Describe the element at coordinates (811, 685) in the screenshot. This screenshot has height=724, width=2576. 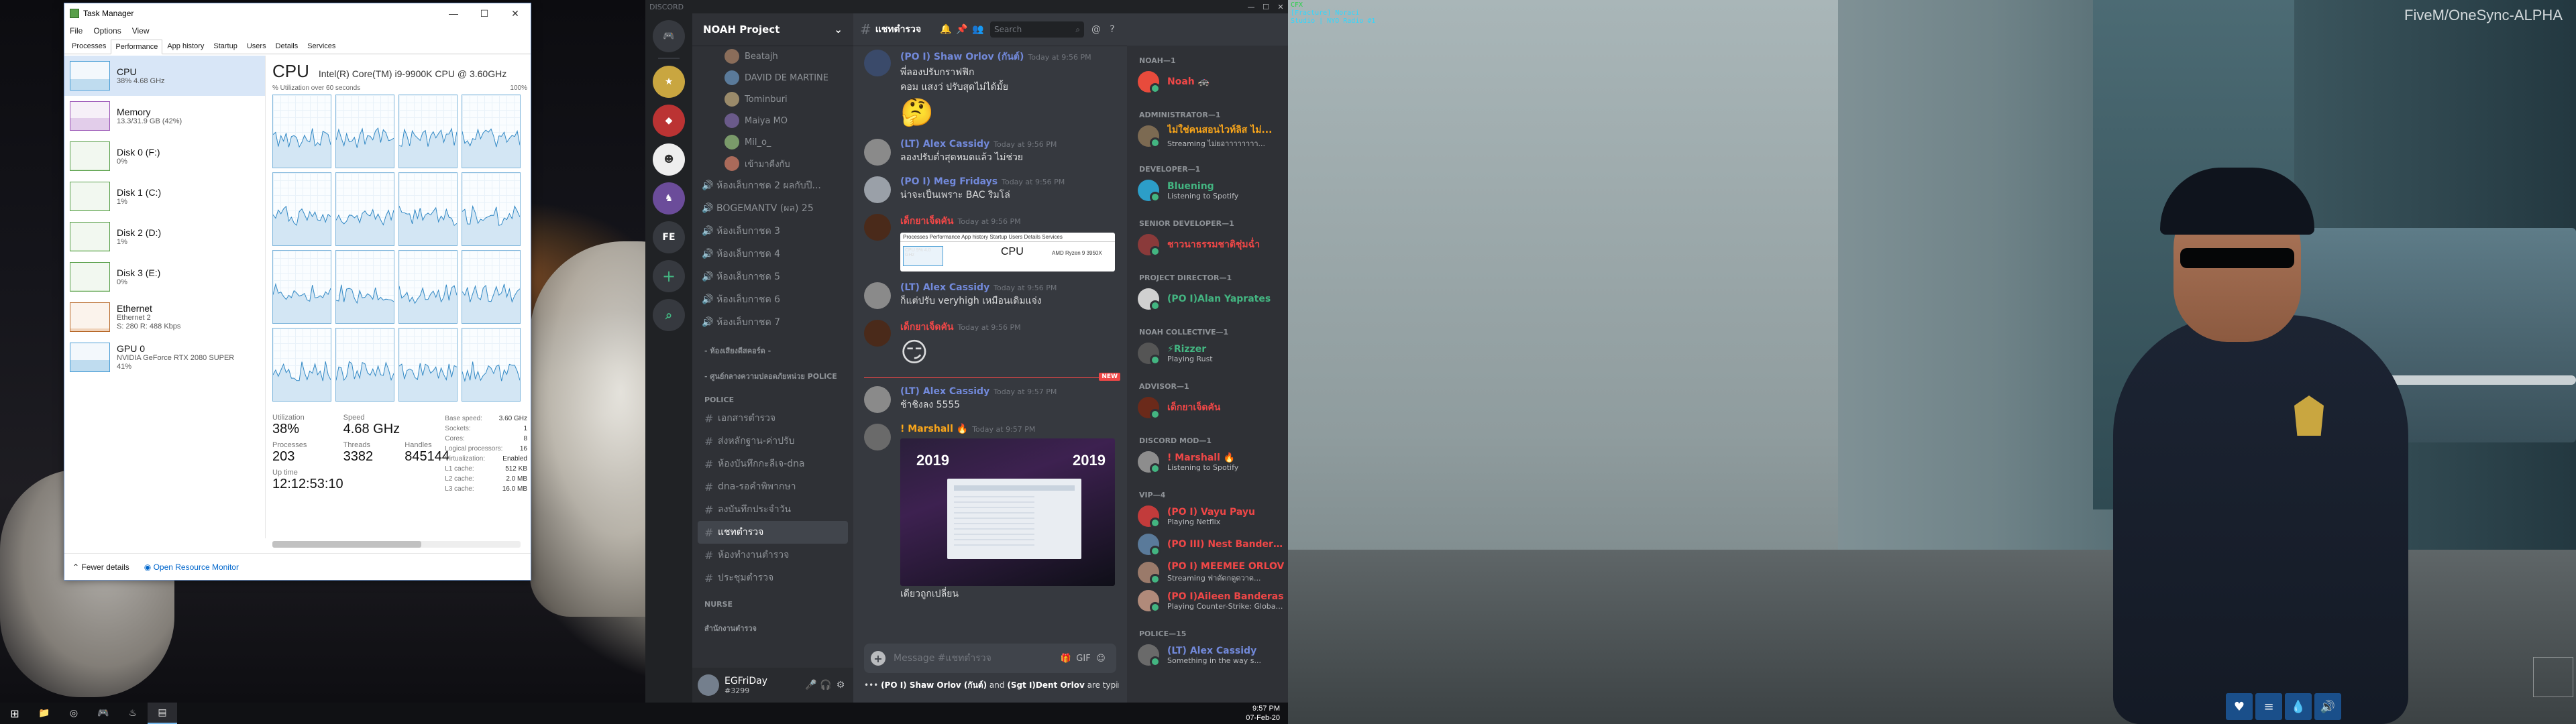
I see `microphone-icon: 🎤` at that location.